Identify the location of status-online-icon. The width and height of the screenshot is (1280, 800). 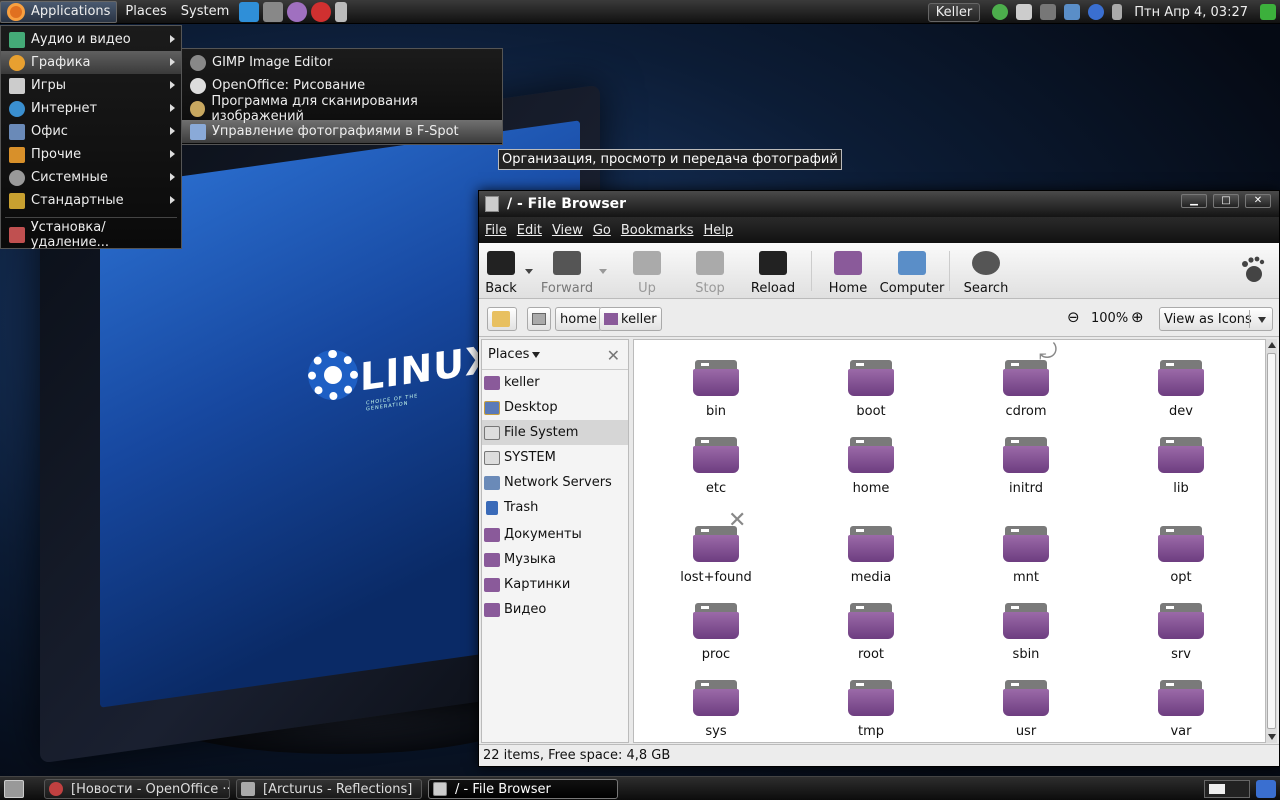
(1000, 12).